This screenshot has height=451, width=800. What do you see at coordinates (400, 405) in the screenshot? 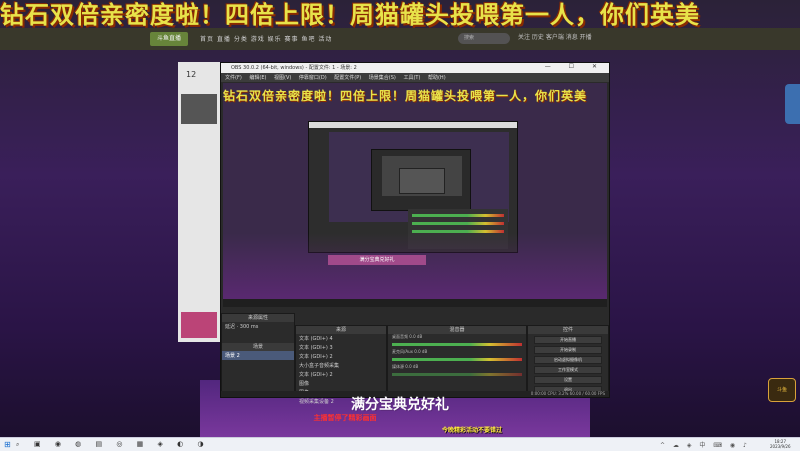
I see `gift-banner: 满分宝典兑好礼` at bounding box center [400, 405].